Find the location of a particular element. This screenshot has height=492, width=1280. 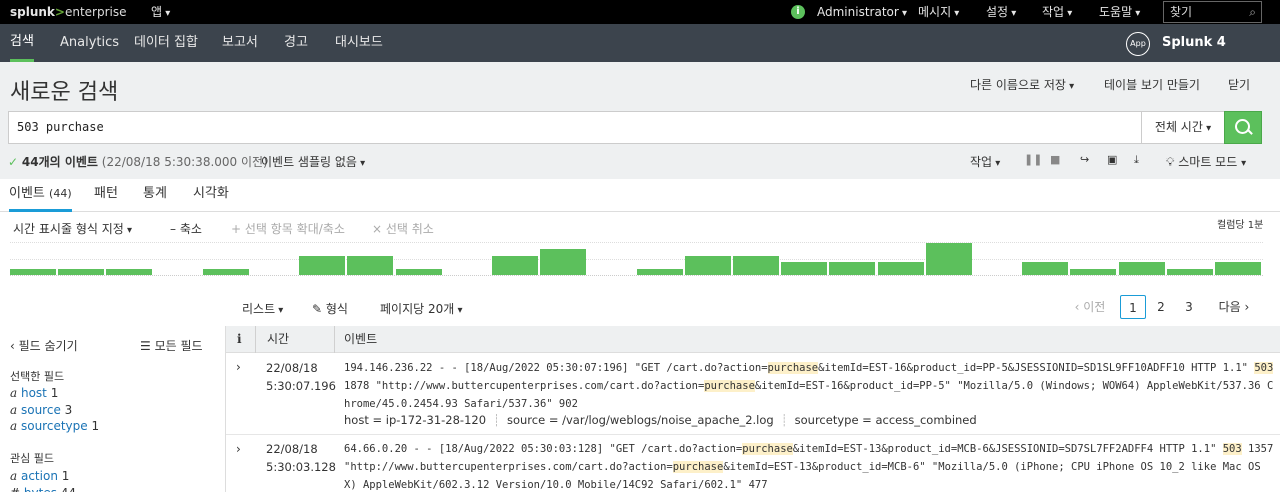

close-button: 닫기 is located at coordinates (1239, 84).